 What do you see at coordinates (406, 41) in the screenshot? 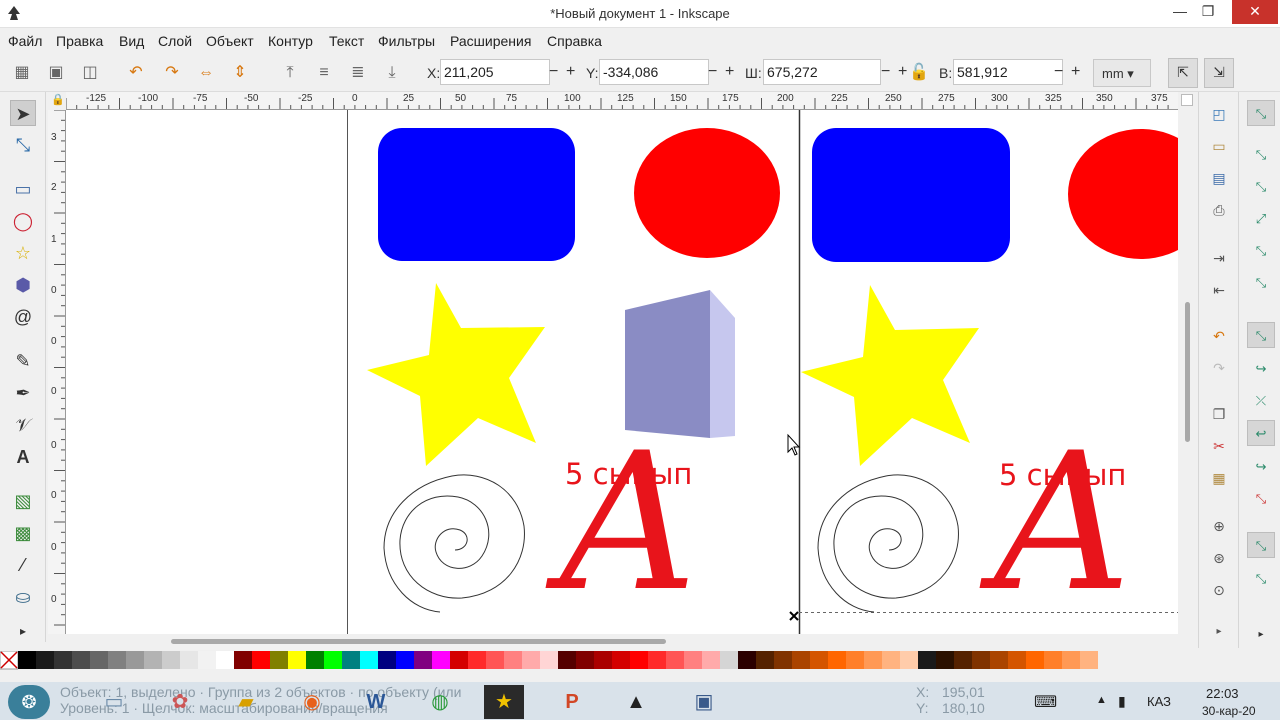
I see `menu-filters: Фильтры` at bounding box center [406, 41].